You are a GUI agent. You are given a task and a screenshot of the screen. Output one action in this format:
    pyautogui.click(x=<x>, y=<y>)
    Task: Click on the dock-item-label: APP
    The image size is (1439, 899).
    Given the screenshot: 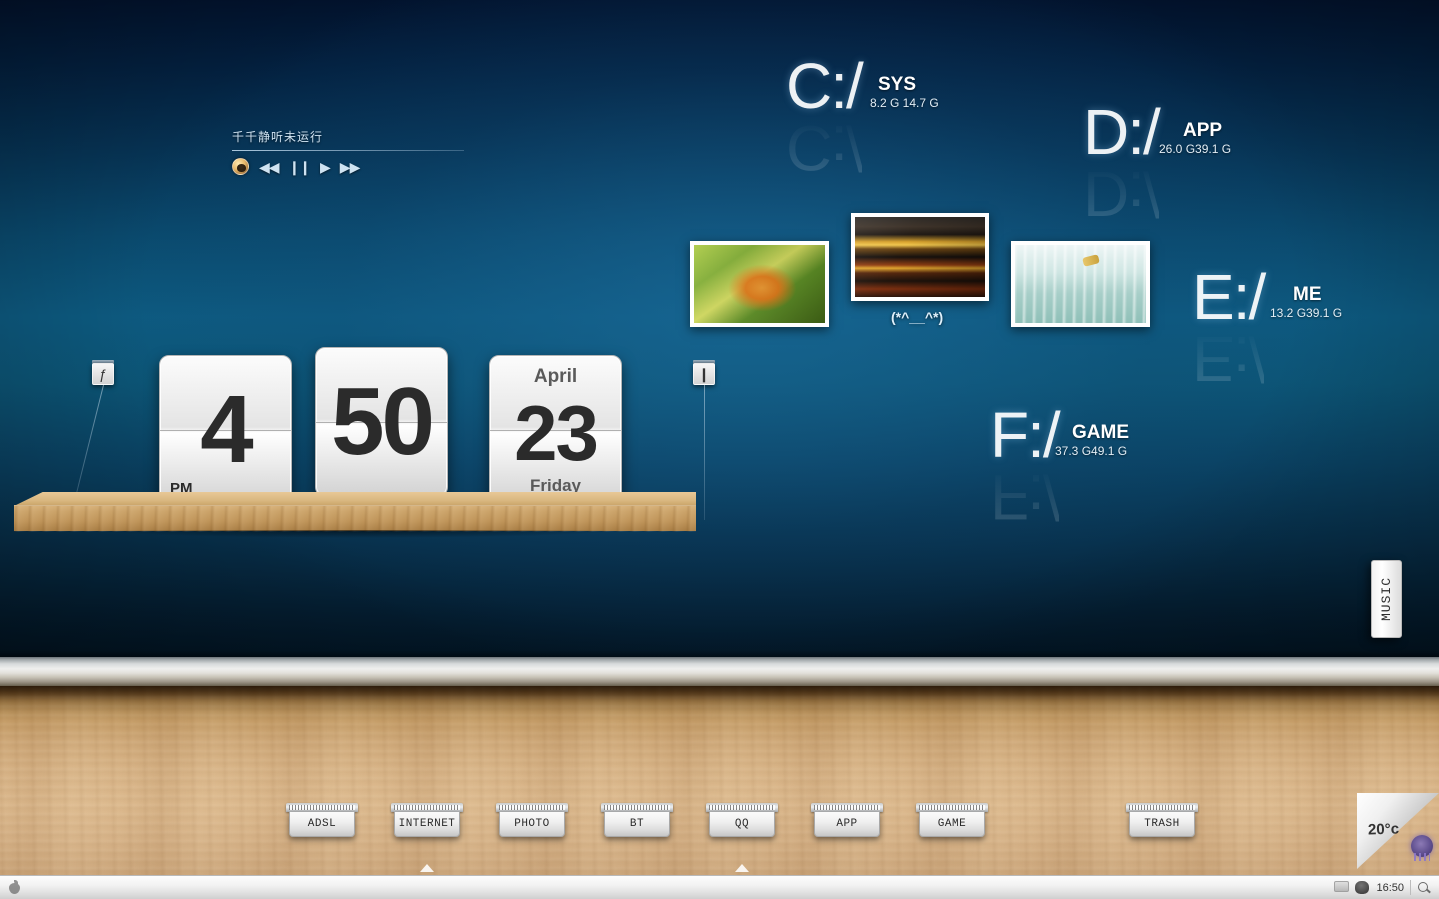 What is the action you would take?
    pyautogui.click(x=847, y=824)
    